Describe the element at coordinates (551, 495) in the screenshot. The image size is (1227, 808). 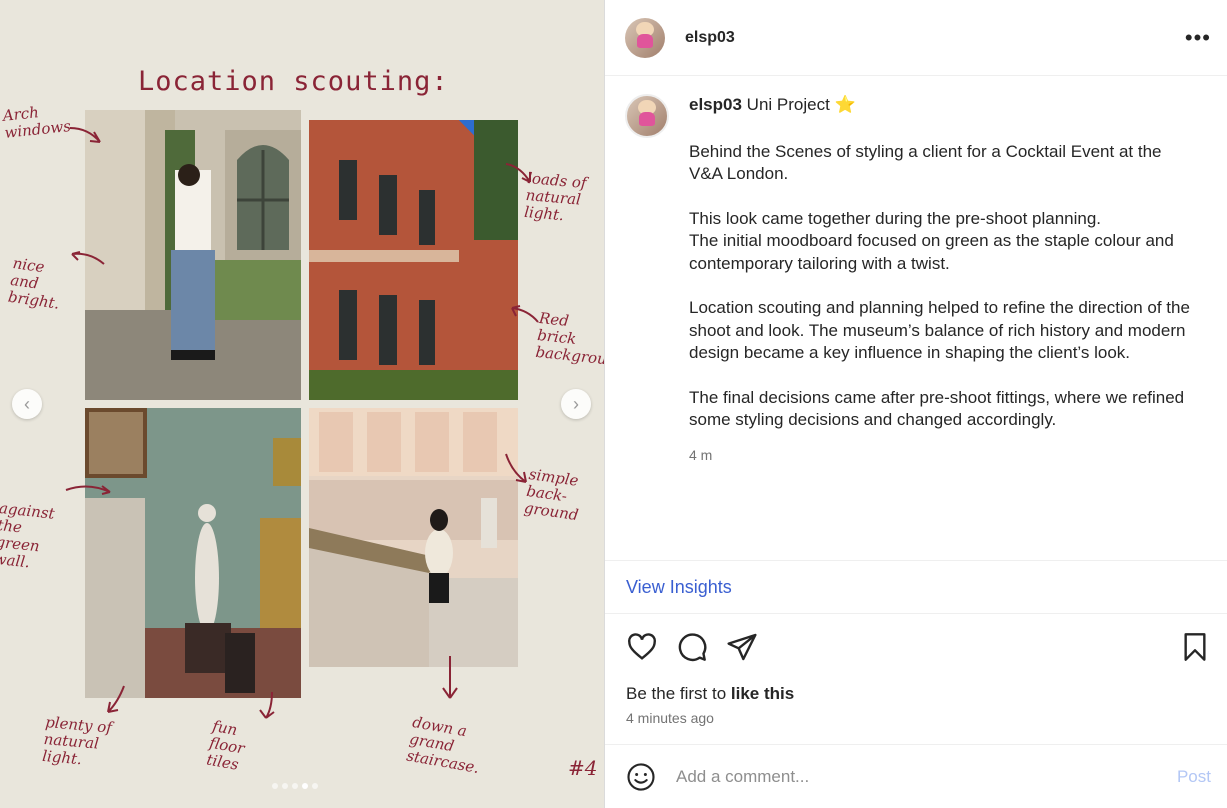
I see `note-simple-background: simple back- ground` at that location.